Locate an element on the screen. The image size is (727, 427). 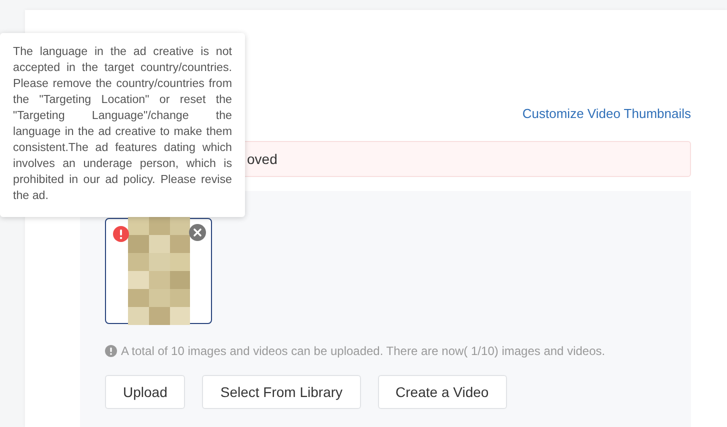
tooltip-text: The language in the ad creative is not accepted in the target country/countries. Please remove the country/countries from the "Targeting Location" or reset the "Targeting Language"/change the language in the ad creative to make them consistent.The ad features dating which involves an underage person, which is prohibited in our ad policy. Please revise the ad. is located at coordinates (122, 124).